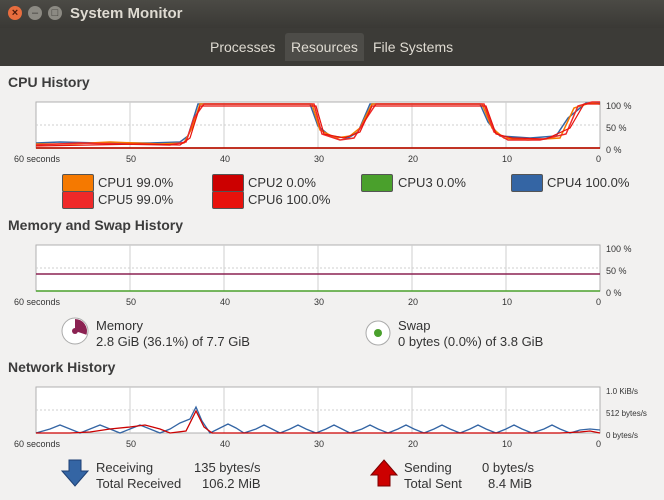 This screenshot has height=500, width=664. I want to click on memory-pie-icon, so click(75, 331).